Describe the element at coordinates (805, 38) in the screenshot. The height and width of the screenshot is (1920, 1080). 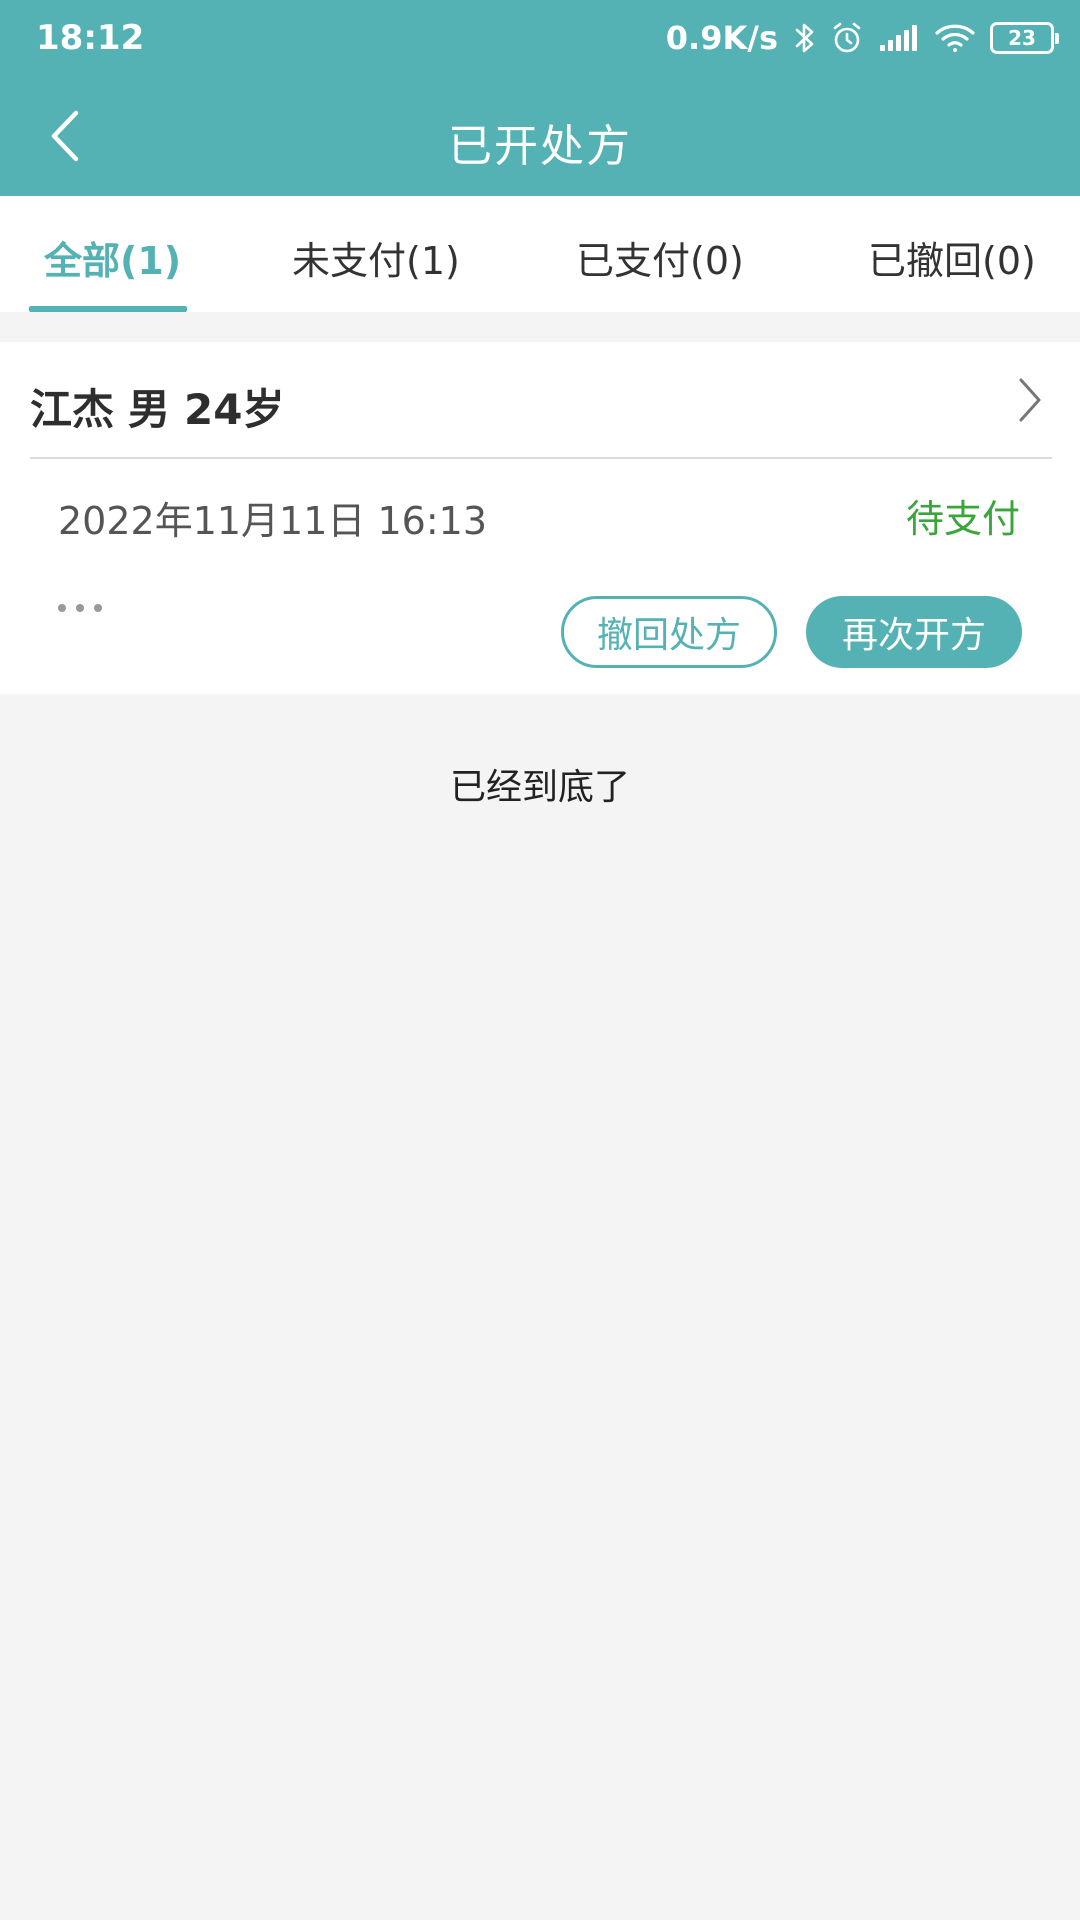
I see `bluetooth-icon` at that location.